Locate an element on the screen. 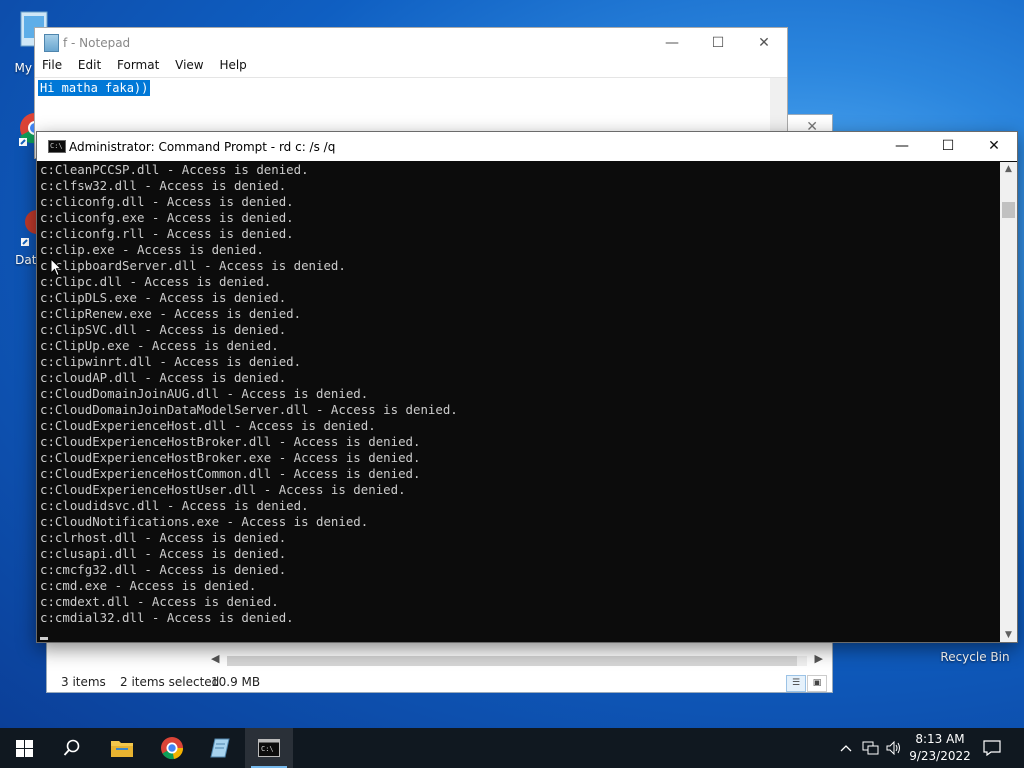 This screenshot has height=768, width=1024. status-selected-count: 2 items selected is located at coordinates (170, 682).